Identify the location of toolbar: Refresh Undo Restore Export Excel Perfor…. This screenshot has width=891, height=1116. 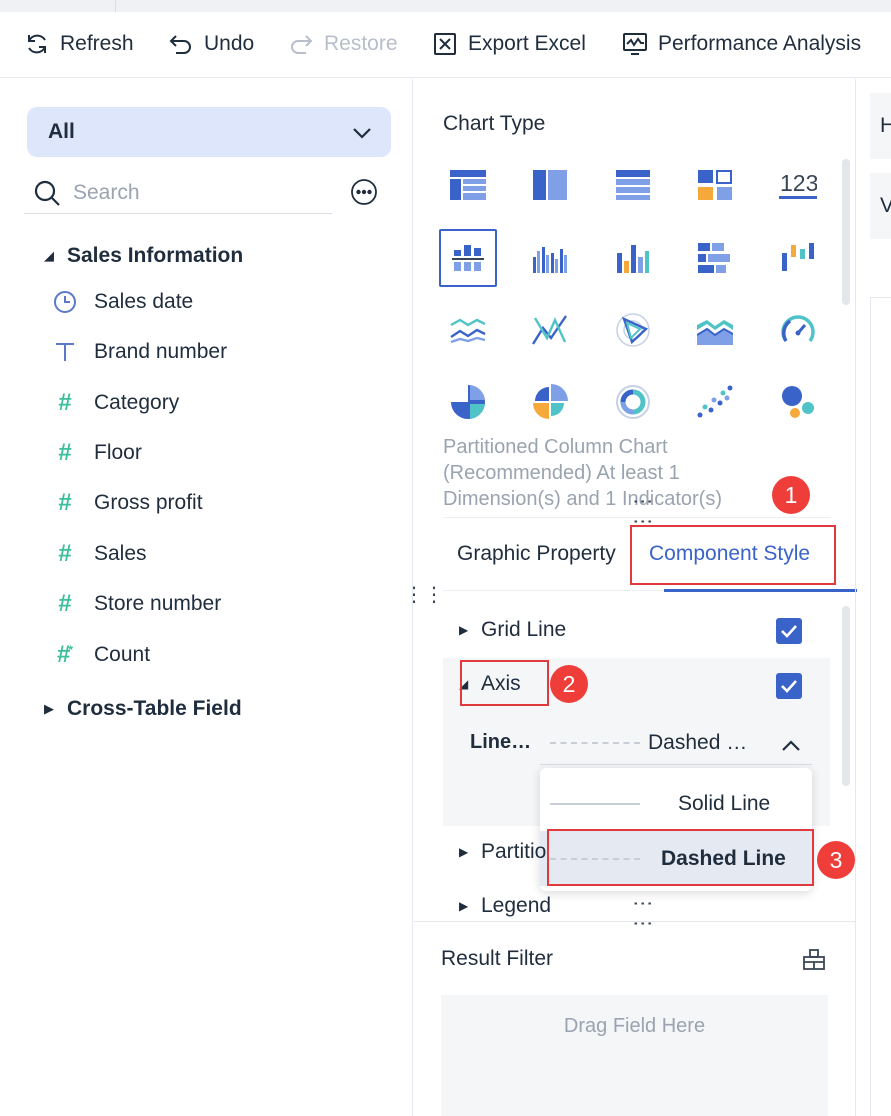
(445, 45).